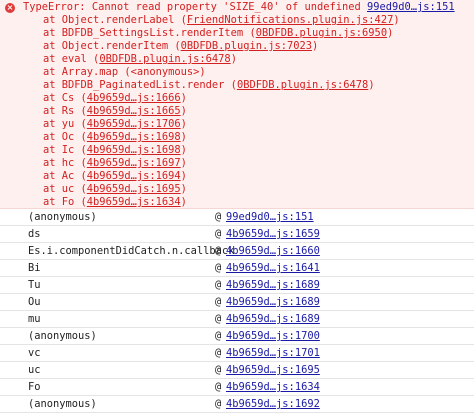 Image resolution: width=474 pixels, height=415 pixels. Describe the element at coordinates (34, 285) in the screenshot. I see `stack-function-name: Tu` at that location.